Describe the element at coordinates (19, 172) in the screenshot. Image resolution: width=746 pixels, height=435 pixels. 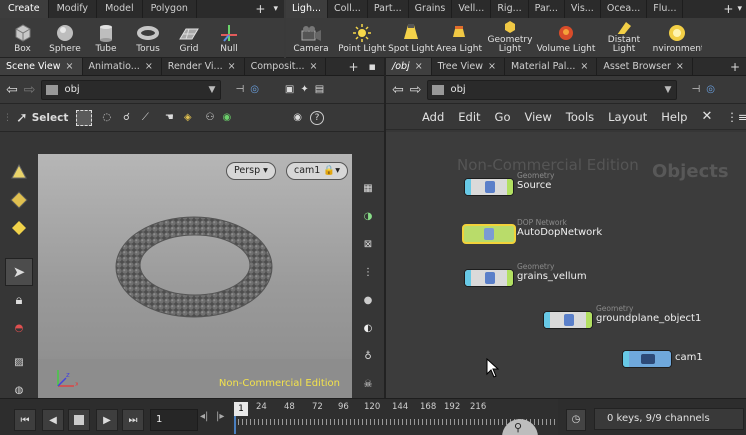
I see `handle-tool-button` at that location.